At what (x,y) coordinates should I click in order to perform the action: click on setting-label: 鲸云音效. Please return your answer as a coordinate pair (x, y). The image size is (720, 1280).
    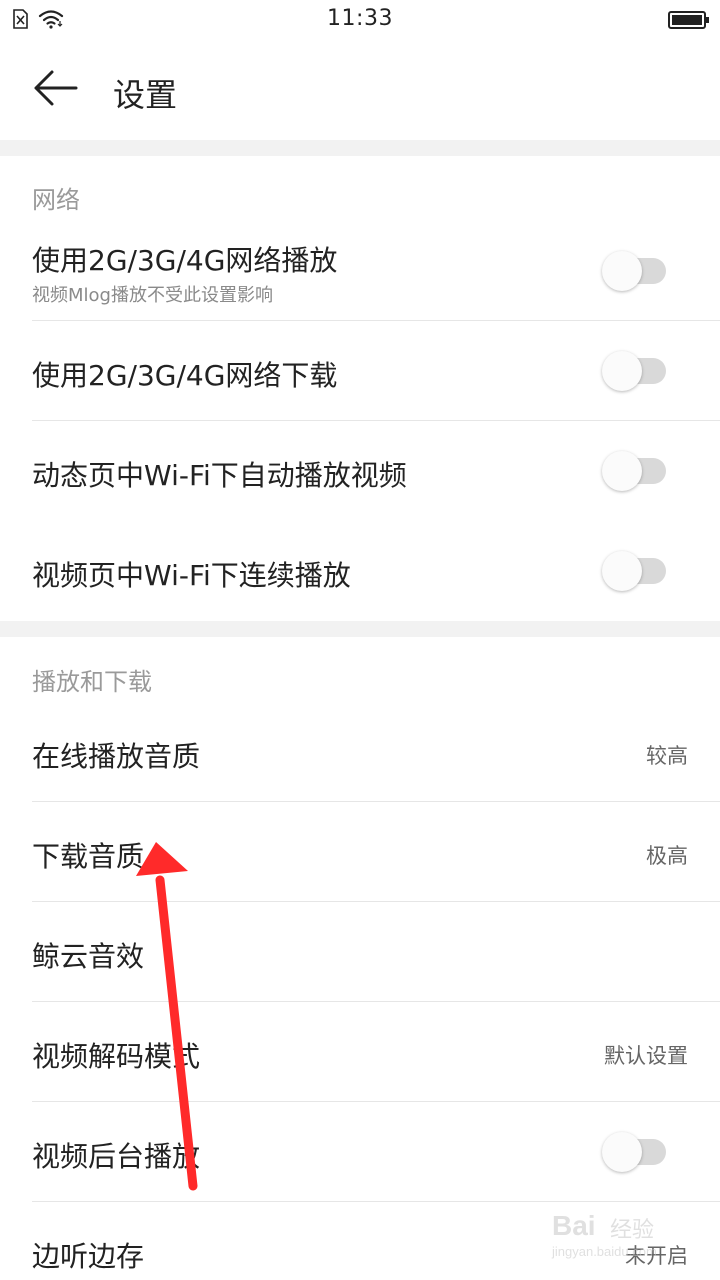
    Looking at the image, I should click on (88, 956).